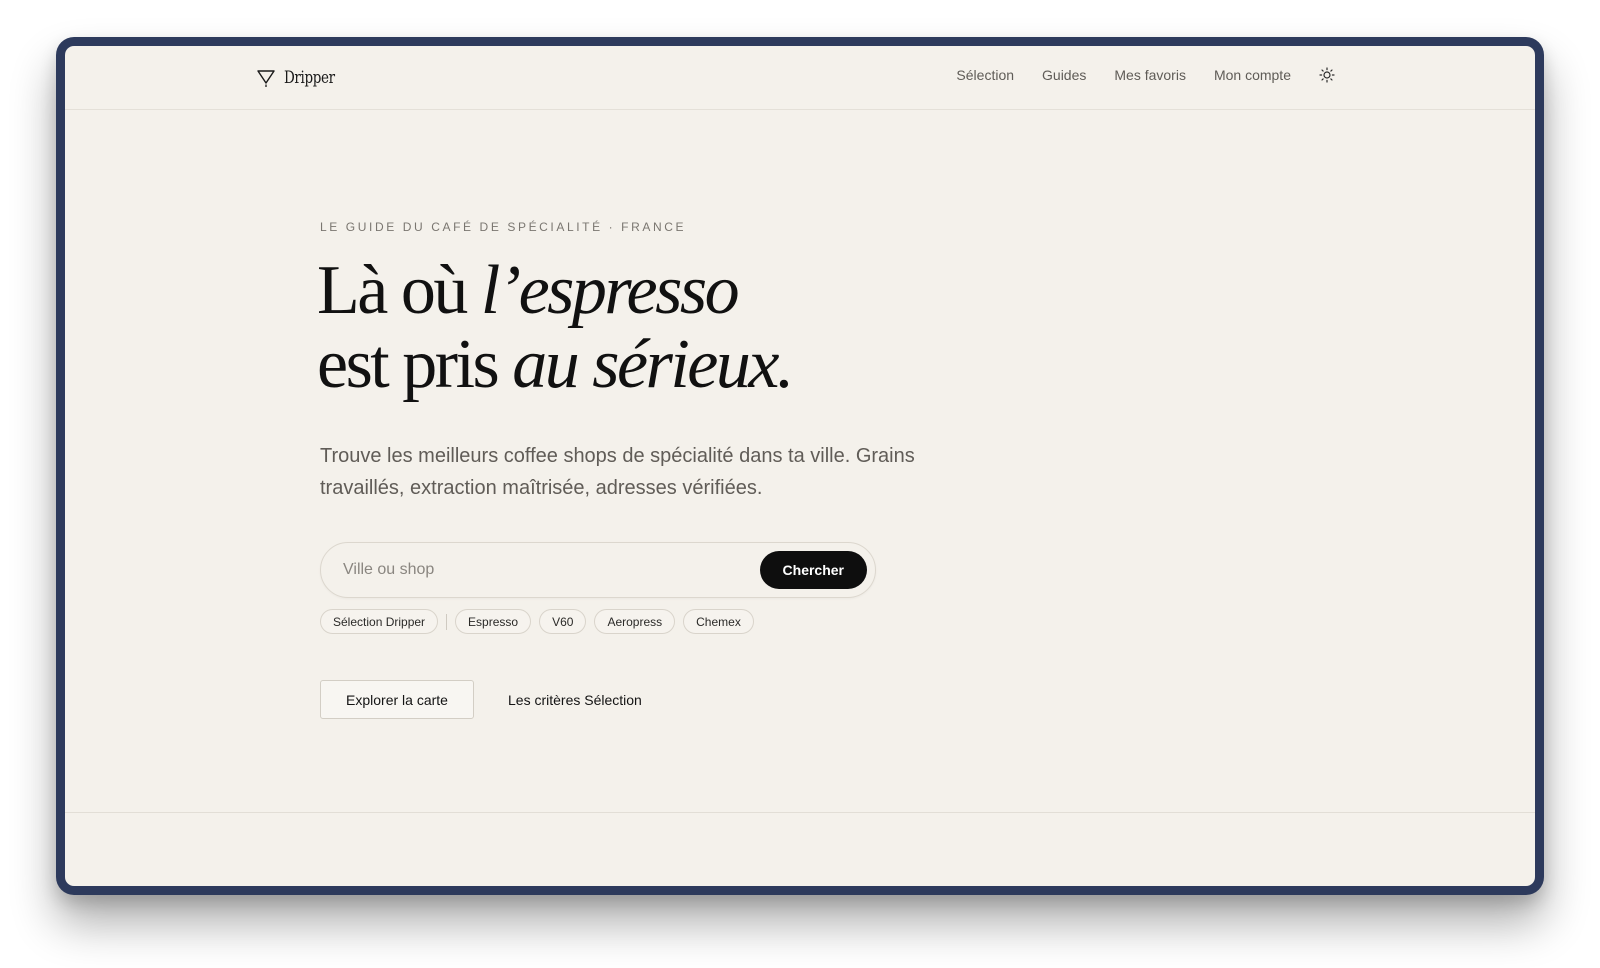 Image resolution: width=1600 pixels, height=968 pixels. What do you see at coordinates (718, 621) in the screenshot?
I see `chip-chemex: Chemex` at bounding box center [718, 621].